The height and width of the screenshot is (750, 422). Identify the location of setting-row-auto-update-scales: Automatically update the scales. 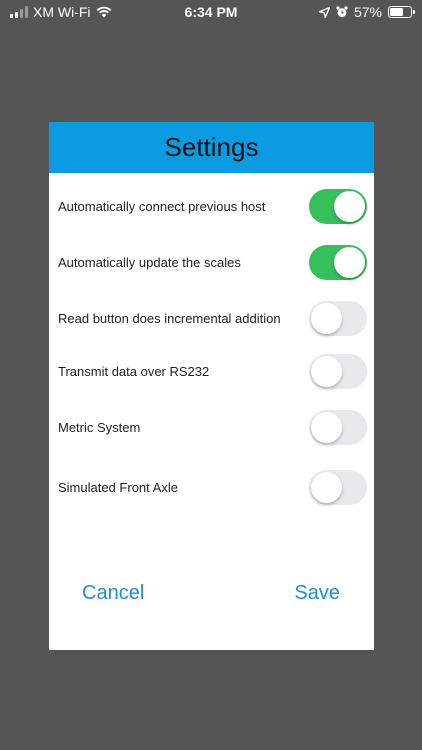
(211, 262).